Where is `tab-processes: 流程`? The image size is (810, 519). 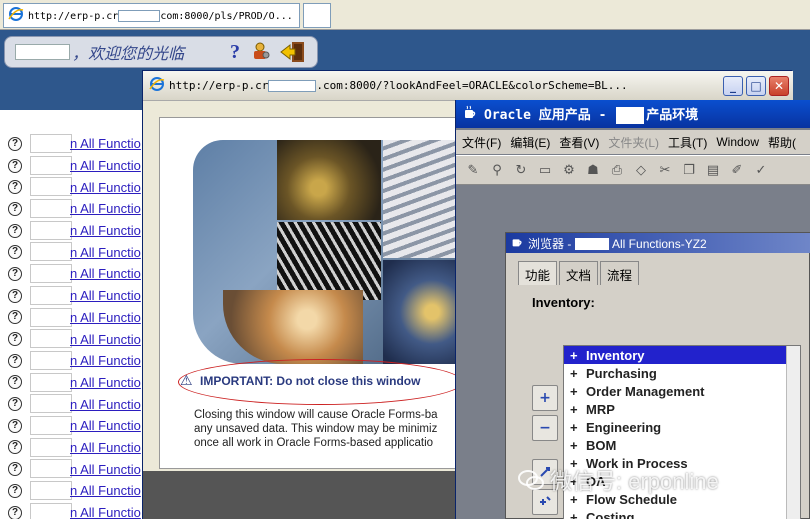 tab-processes: 流程 is located at coordinates (620, 273).